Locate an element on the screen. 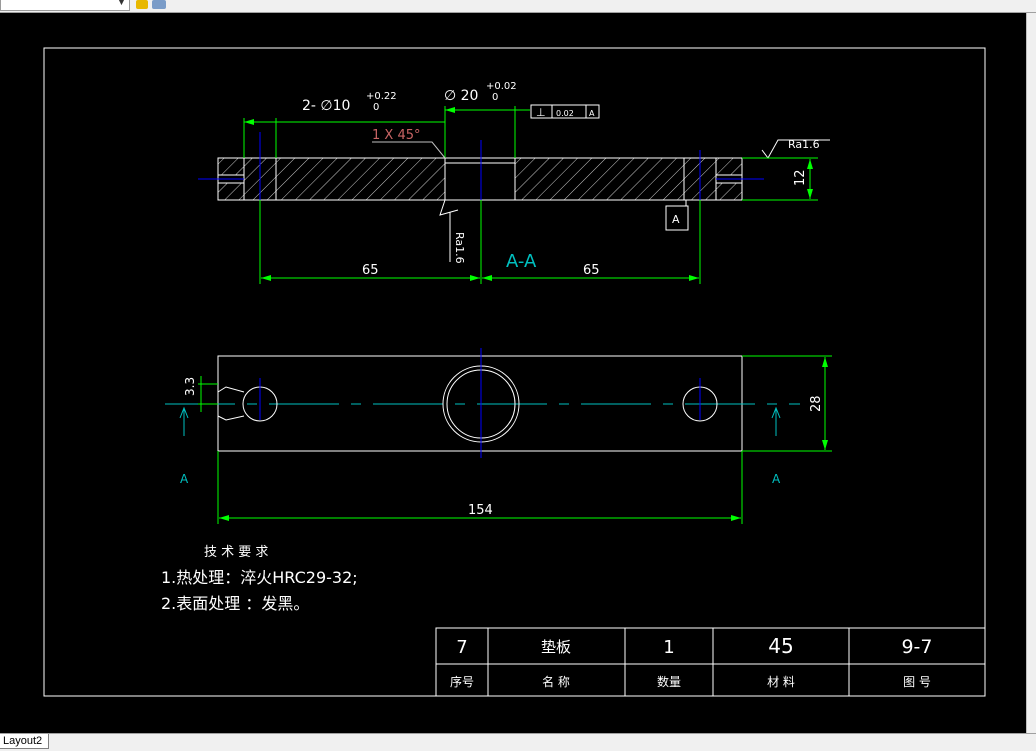  tb-serial: 7 is located at coordinates (461, 647).